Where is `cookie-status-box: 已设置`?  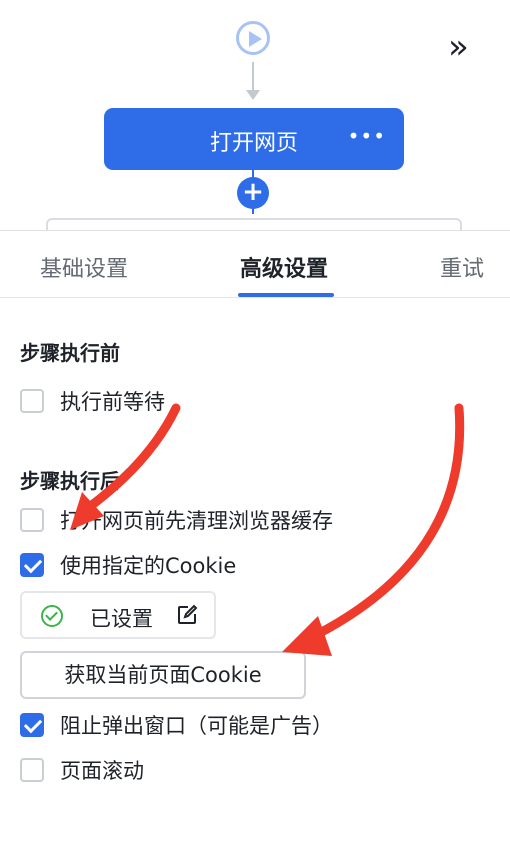
cookie-status-box: 已设置 is located at coordinates (118, 615).